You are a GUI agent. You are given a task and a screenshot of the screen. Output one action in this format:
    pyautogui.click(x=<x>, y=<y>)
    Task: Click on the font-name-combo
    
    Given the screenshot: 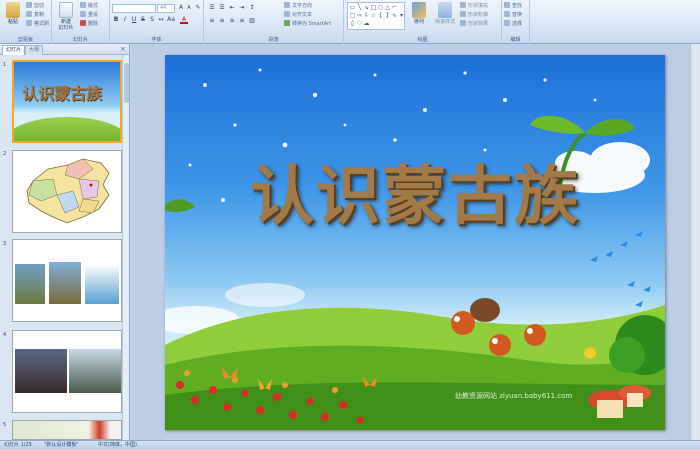 What is the action you would take?
    pyautogui.click(x=134, y=8)
    